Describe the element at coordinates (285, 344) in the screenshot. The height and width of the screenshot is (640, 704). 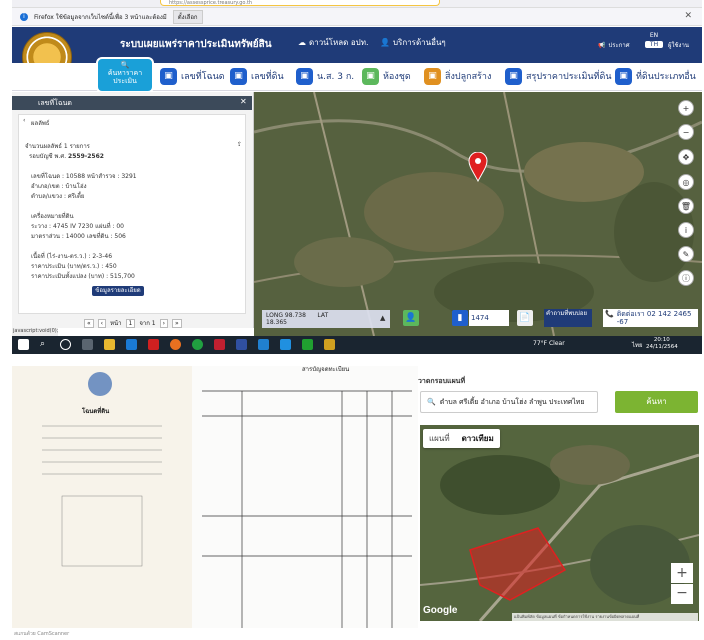
I see `zoom-app-icon` at that location.